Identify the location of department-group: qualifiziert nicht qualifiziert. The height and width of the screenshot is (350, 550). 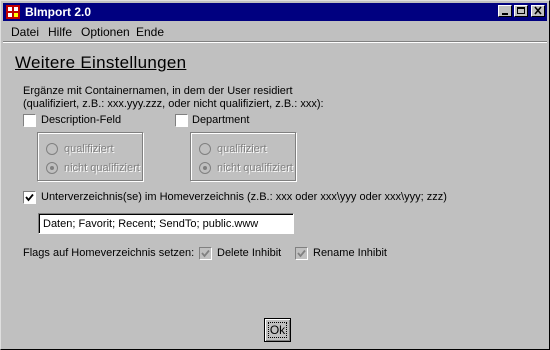
(243, 156).